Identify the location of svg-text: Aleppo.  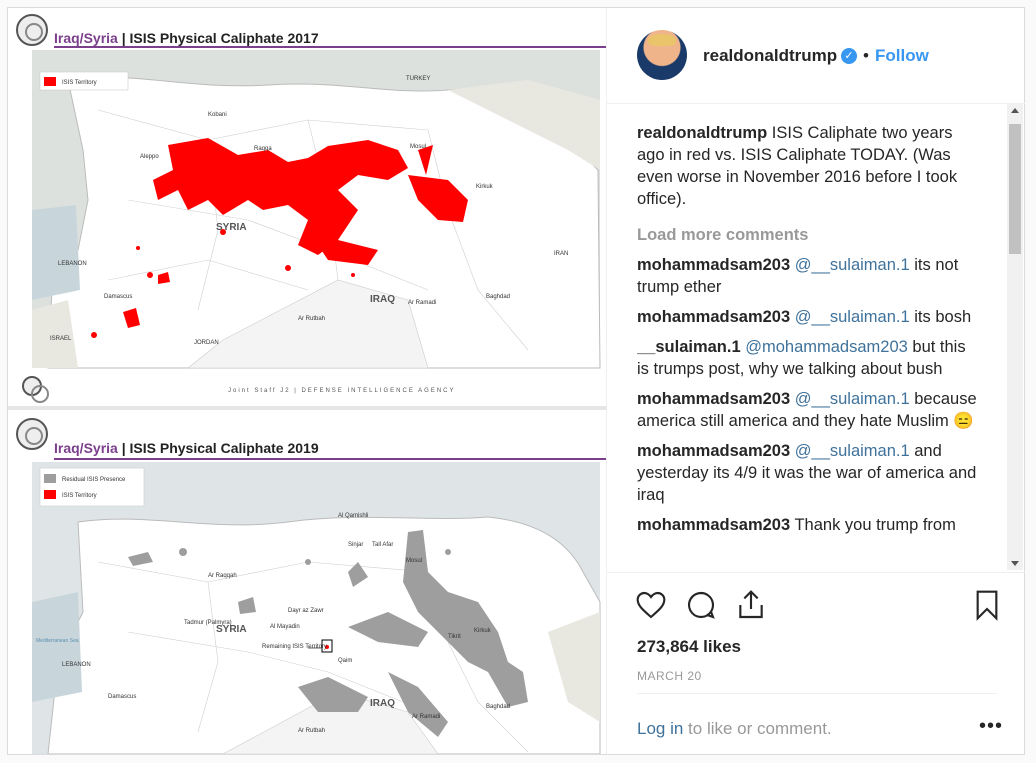
(149, 157).